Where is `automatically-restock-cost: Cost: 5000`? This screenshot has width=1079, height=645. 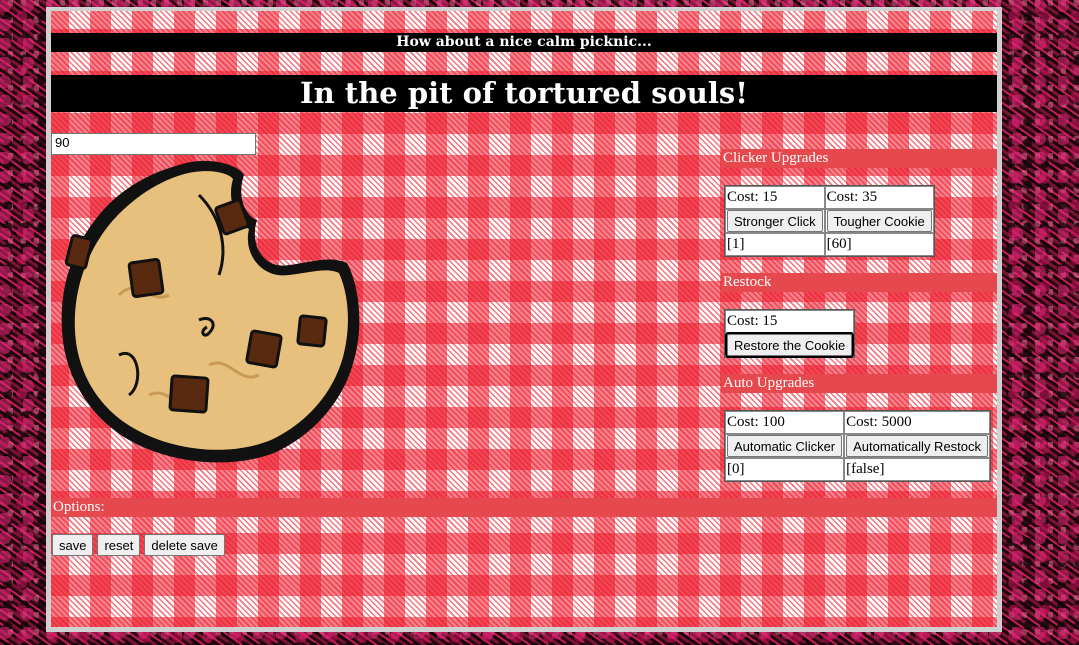 automatically-restock-cost: Cost: 5000 is located at coordinates (917, 422).